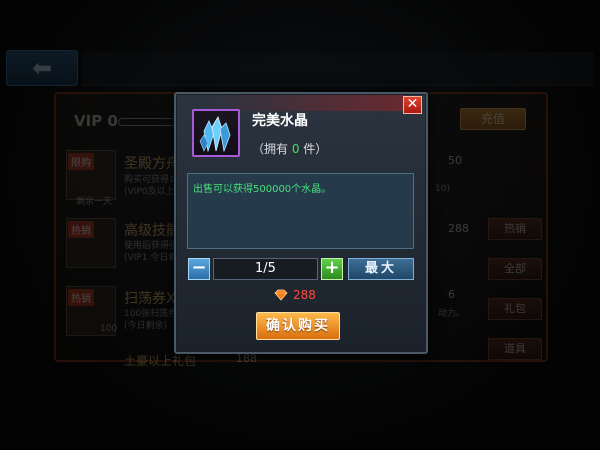 Image resolution: width=600 pixels, height=450 pixels. I want to click on close-icon: ✕, so click(412, 104).